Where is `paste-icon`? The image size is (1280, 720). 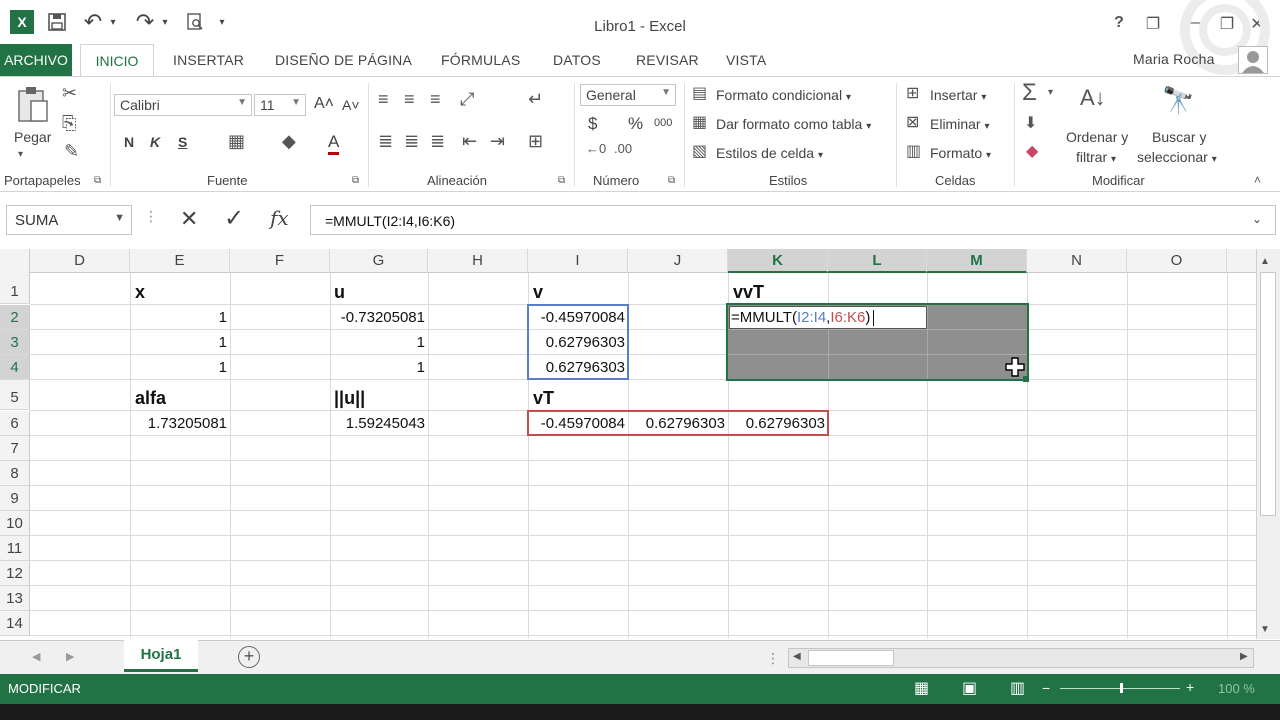 paste-icon is located at coordinates (33, 105).